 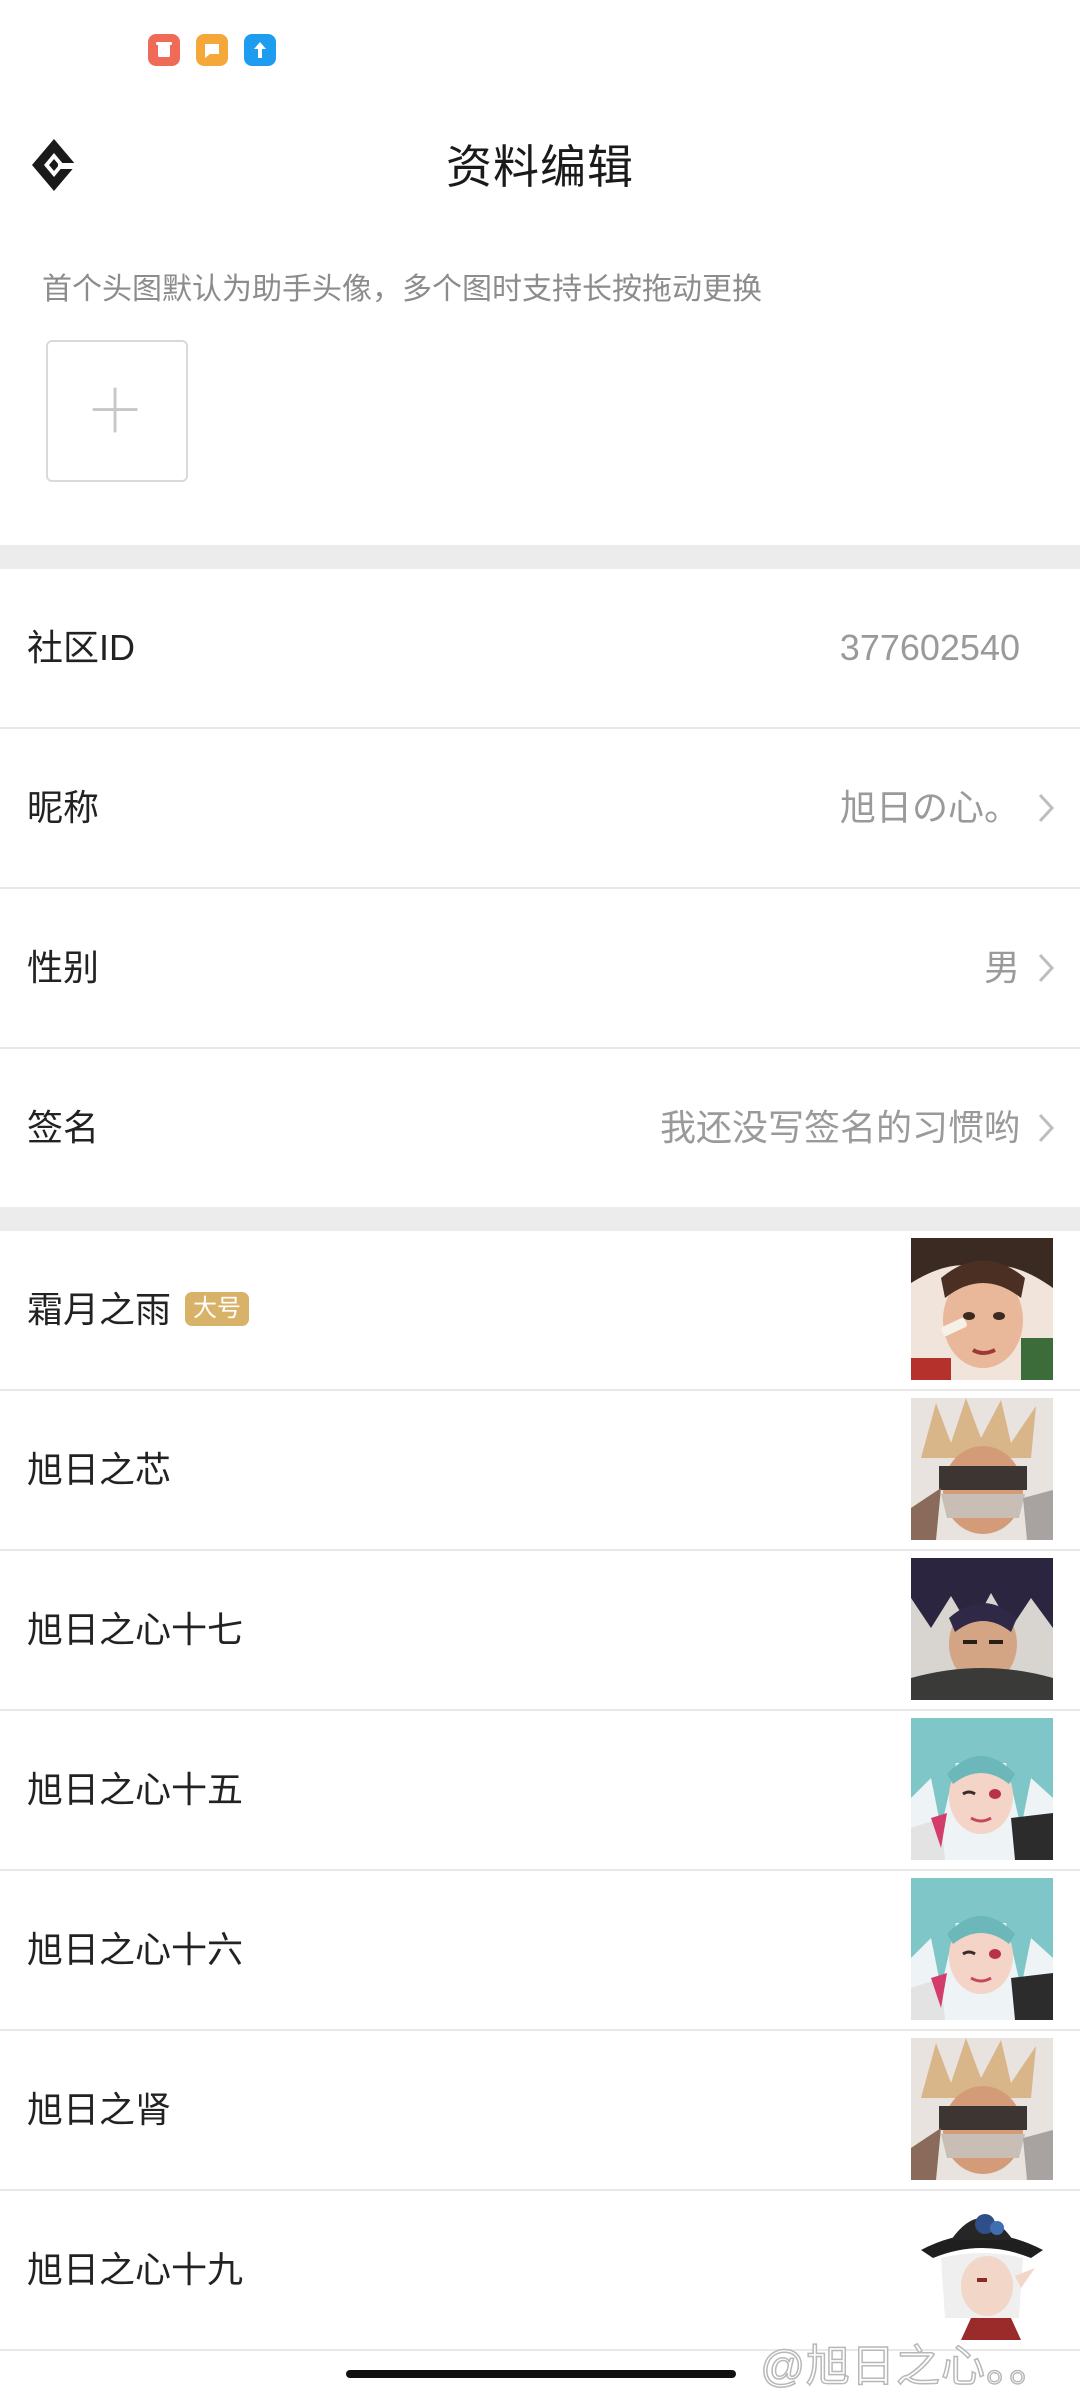 What do you see at coordinates (540, 167) in the screenshot?
I see `page-title: 资料编辑` at bounding box center [540, 167].